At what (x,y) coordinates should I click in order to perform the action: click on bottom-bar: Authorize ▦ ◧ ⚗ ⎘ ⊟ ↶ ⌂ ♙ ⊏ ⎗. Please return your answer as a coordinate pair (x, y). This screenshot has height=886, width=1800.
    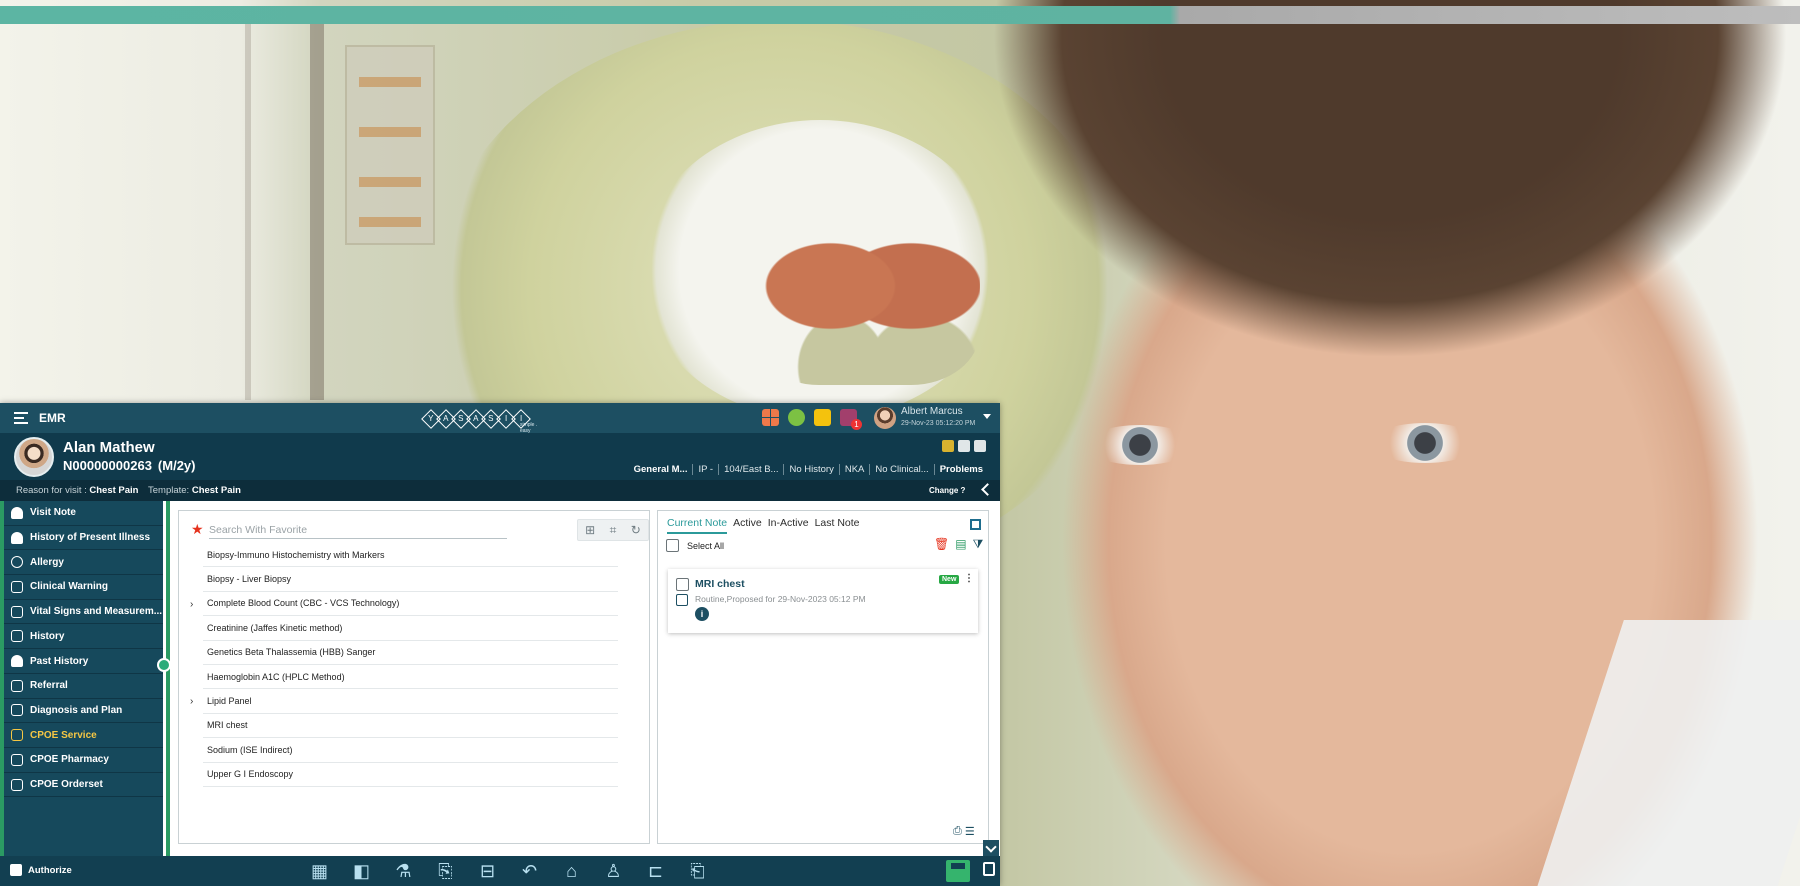
    Looking at the image, I should click on (500, 871).